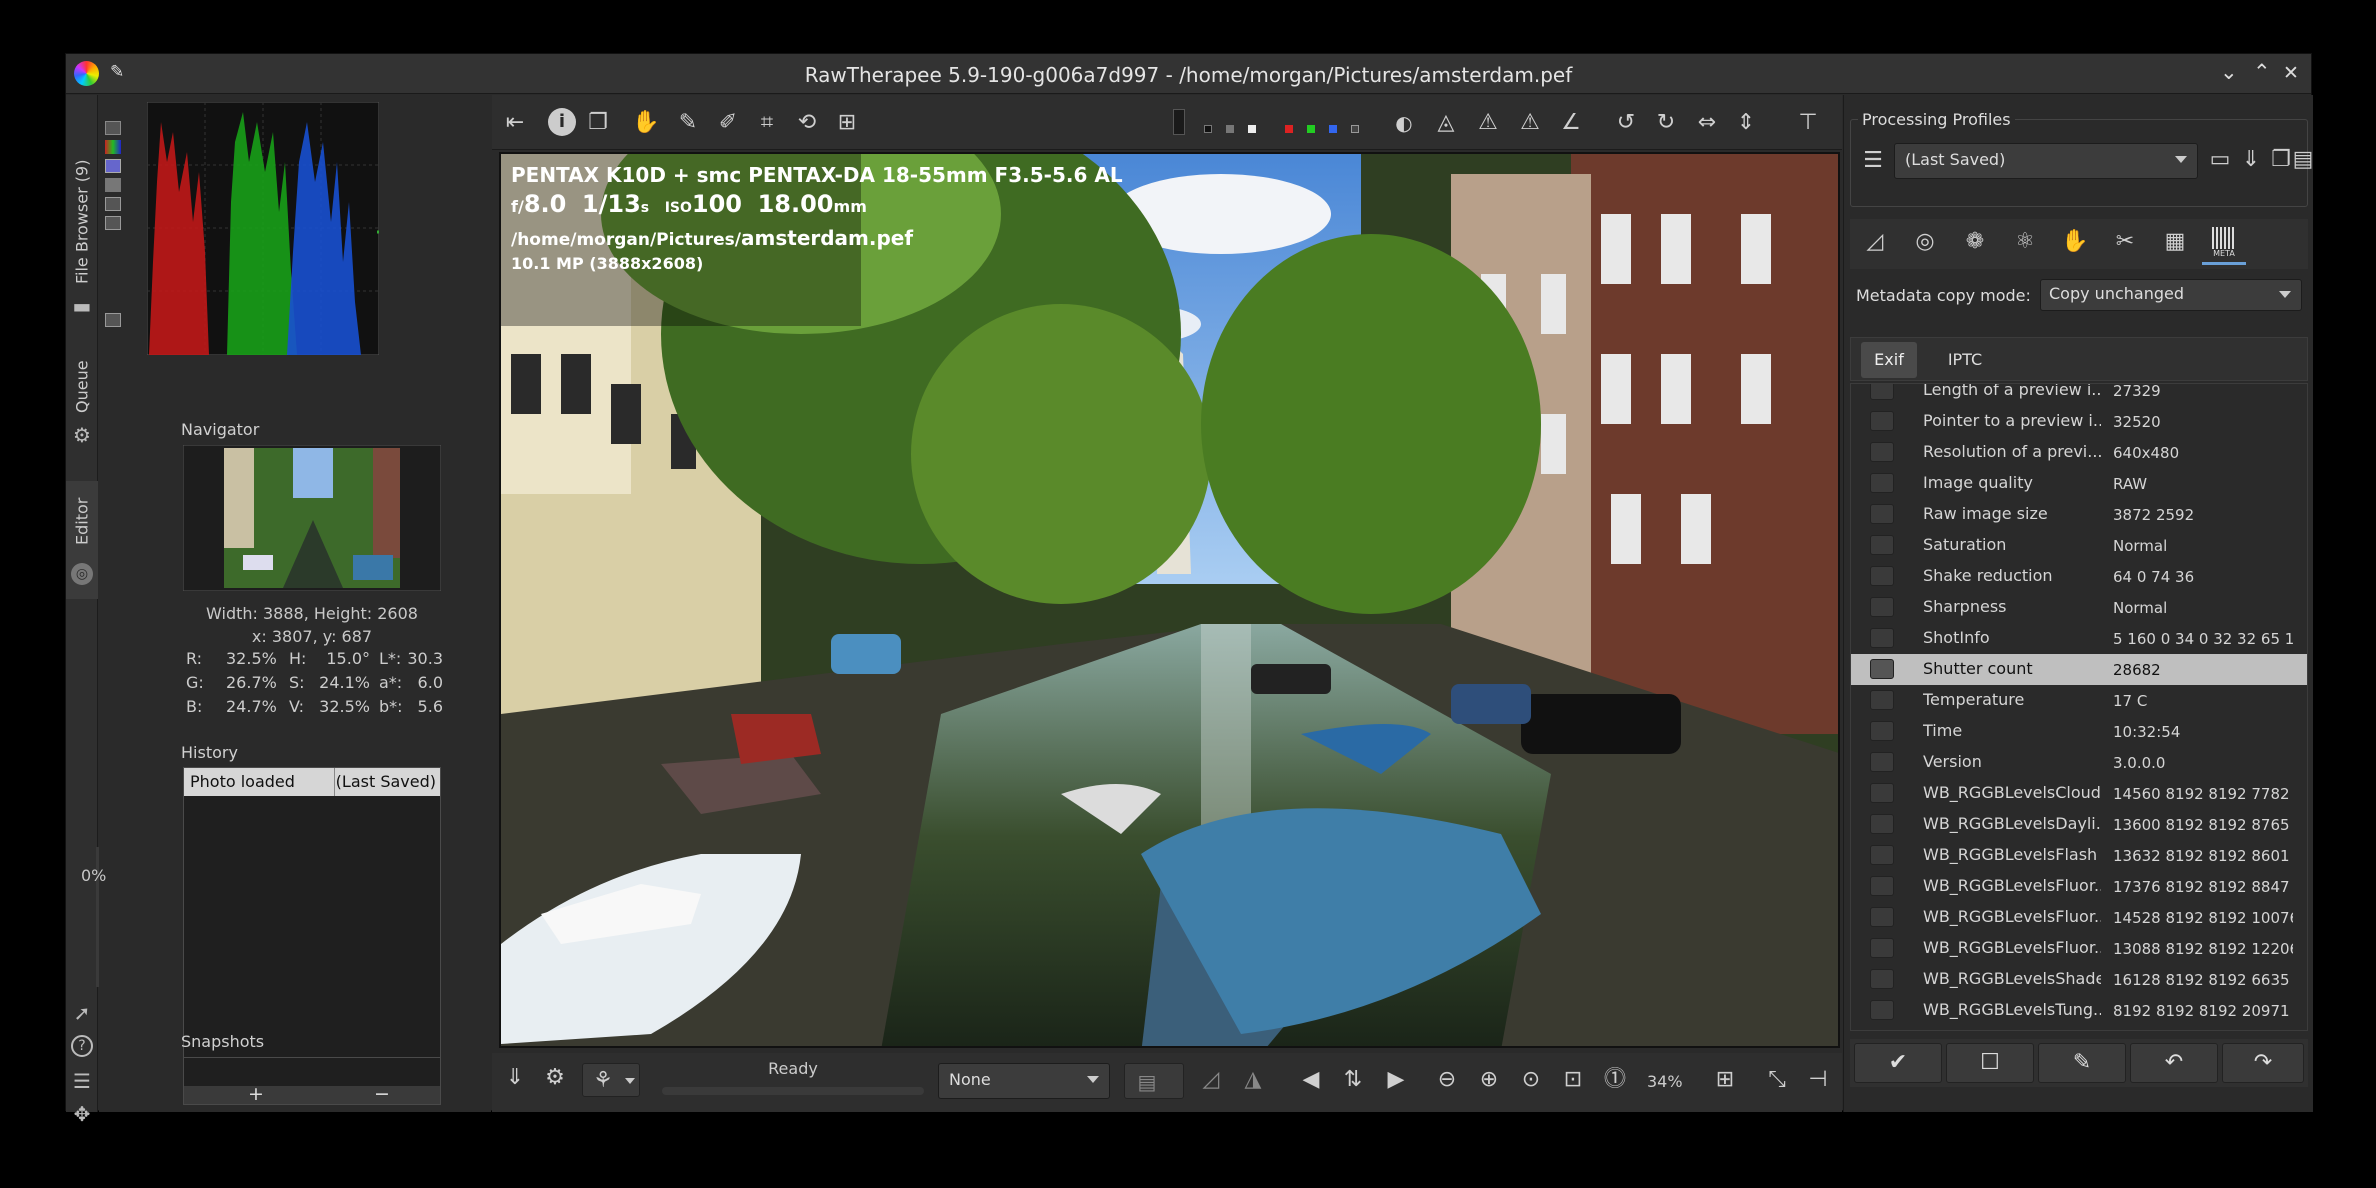 Image resolution: width=2376 pixels, height=1188 pixels. Describe the element at coordinates (1990, 1063) in the screenshot. I see `reset-button: ☐` at that location.